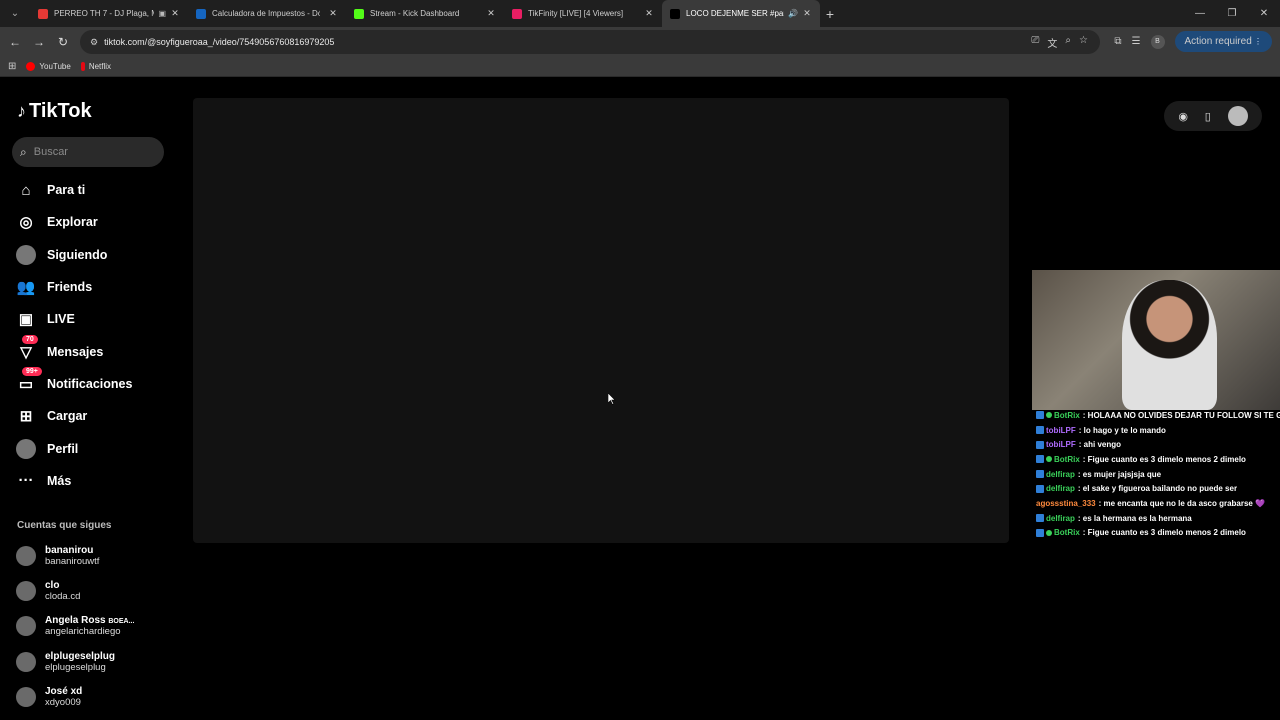 The height and width of the screenshot is (720, 1280). I want to click on tab-title: Stream - Kick Dashboard, so click(415, 13).